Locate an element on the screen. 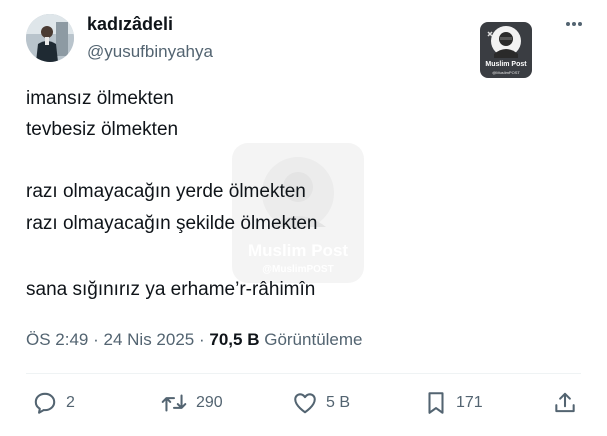  more-options-button is located at coordinates (574, 24).